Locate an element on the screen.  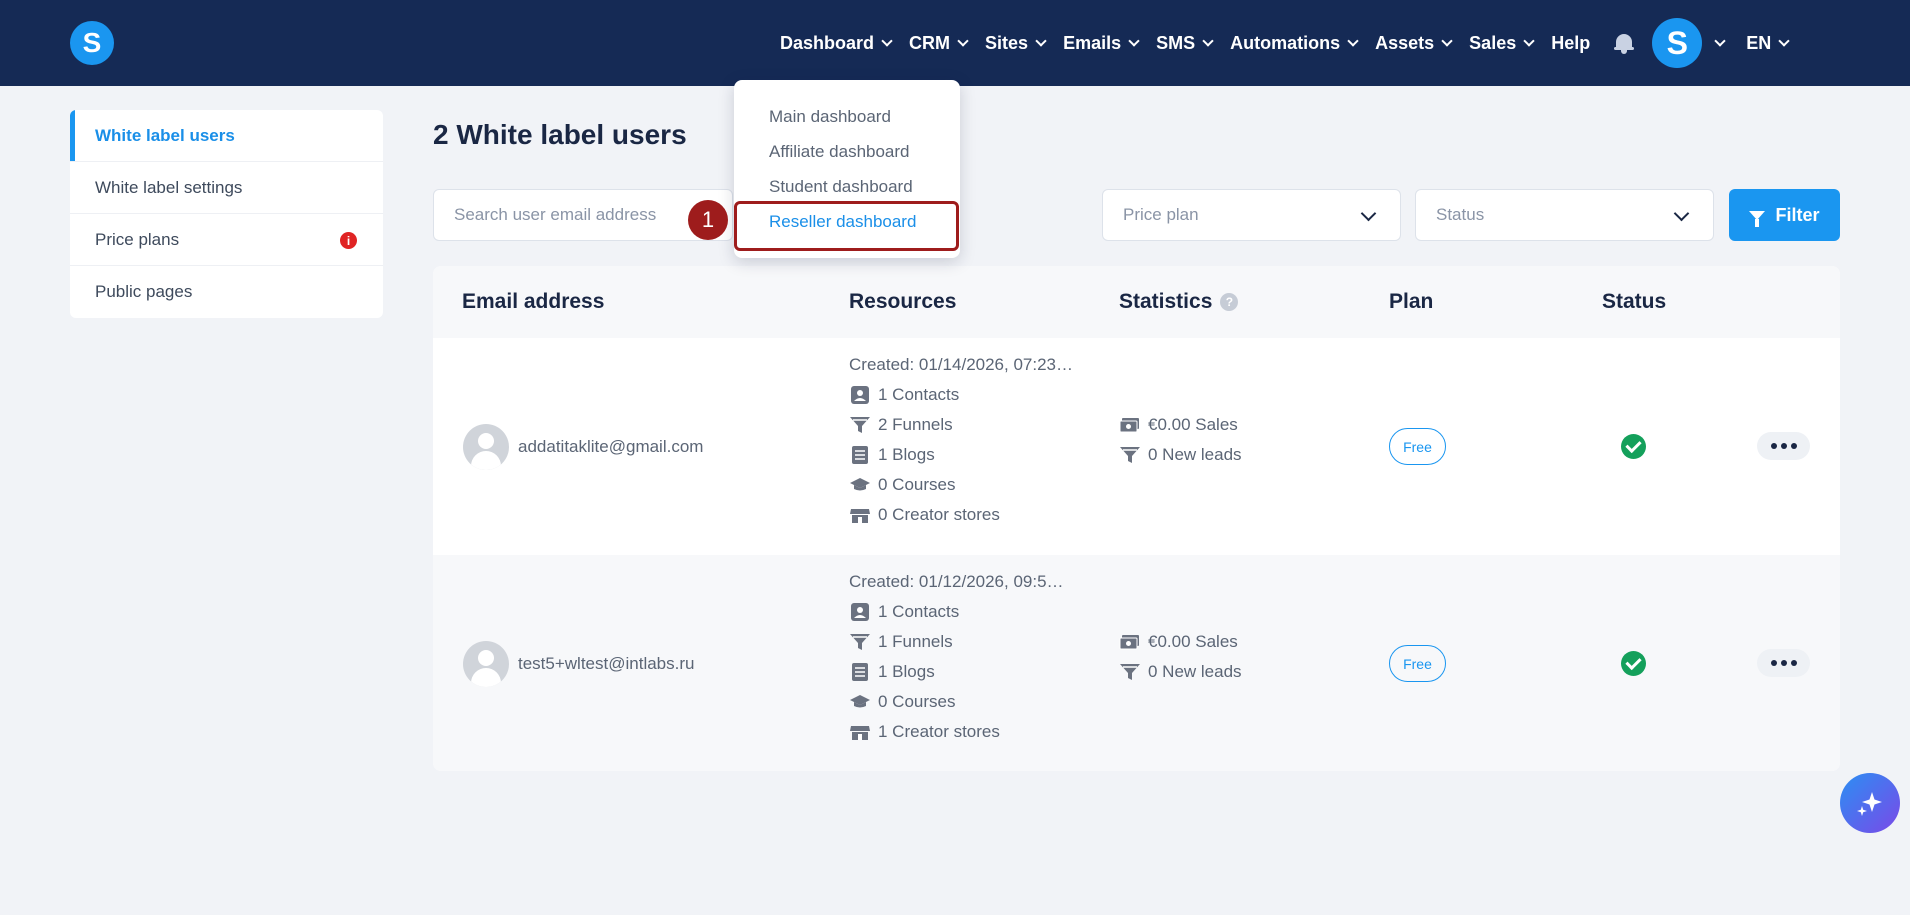
sidebar-item-white-label-settings: White label settings is located at coordinates (226, 188).